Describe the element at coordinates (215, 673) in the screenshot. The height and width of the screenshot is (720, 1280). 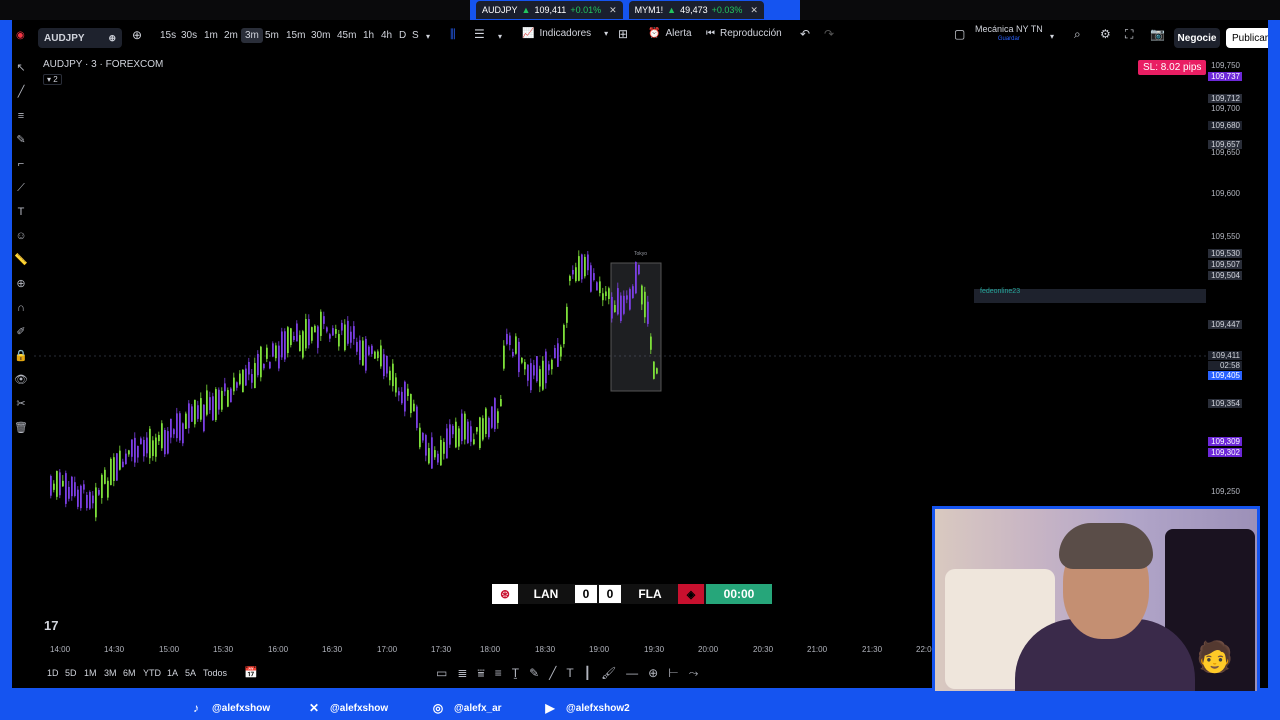
I see `range-all: Todos` at that location.